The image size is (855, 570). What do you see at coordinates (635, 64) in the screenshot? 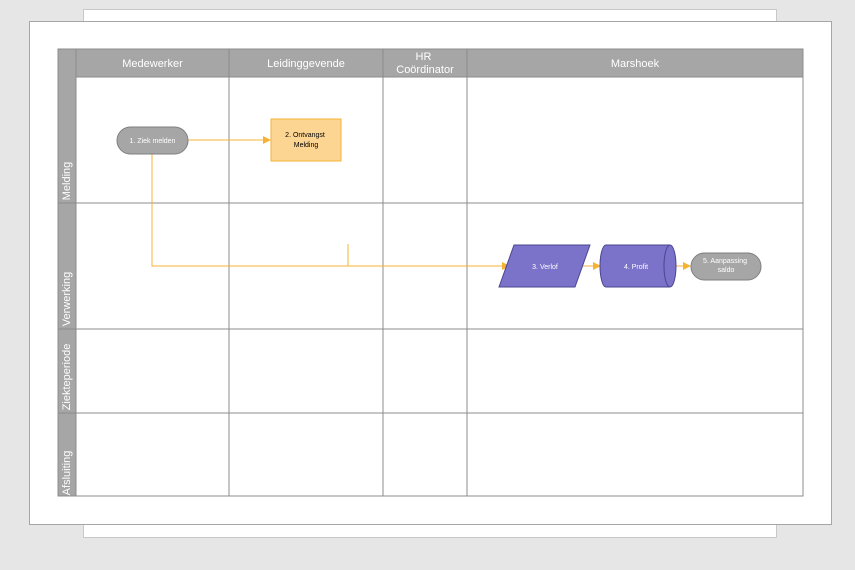
I see `lane-header-marshoek: Marshoek` at bounding box center [635, 64].